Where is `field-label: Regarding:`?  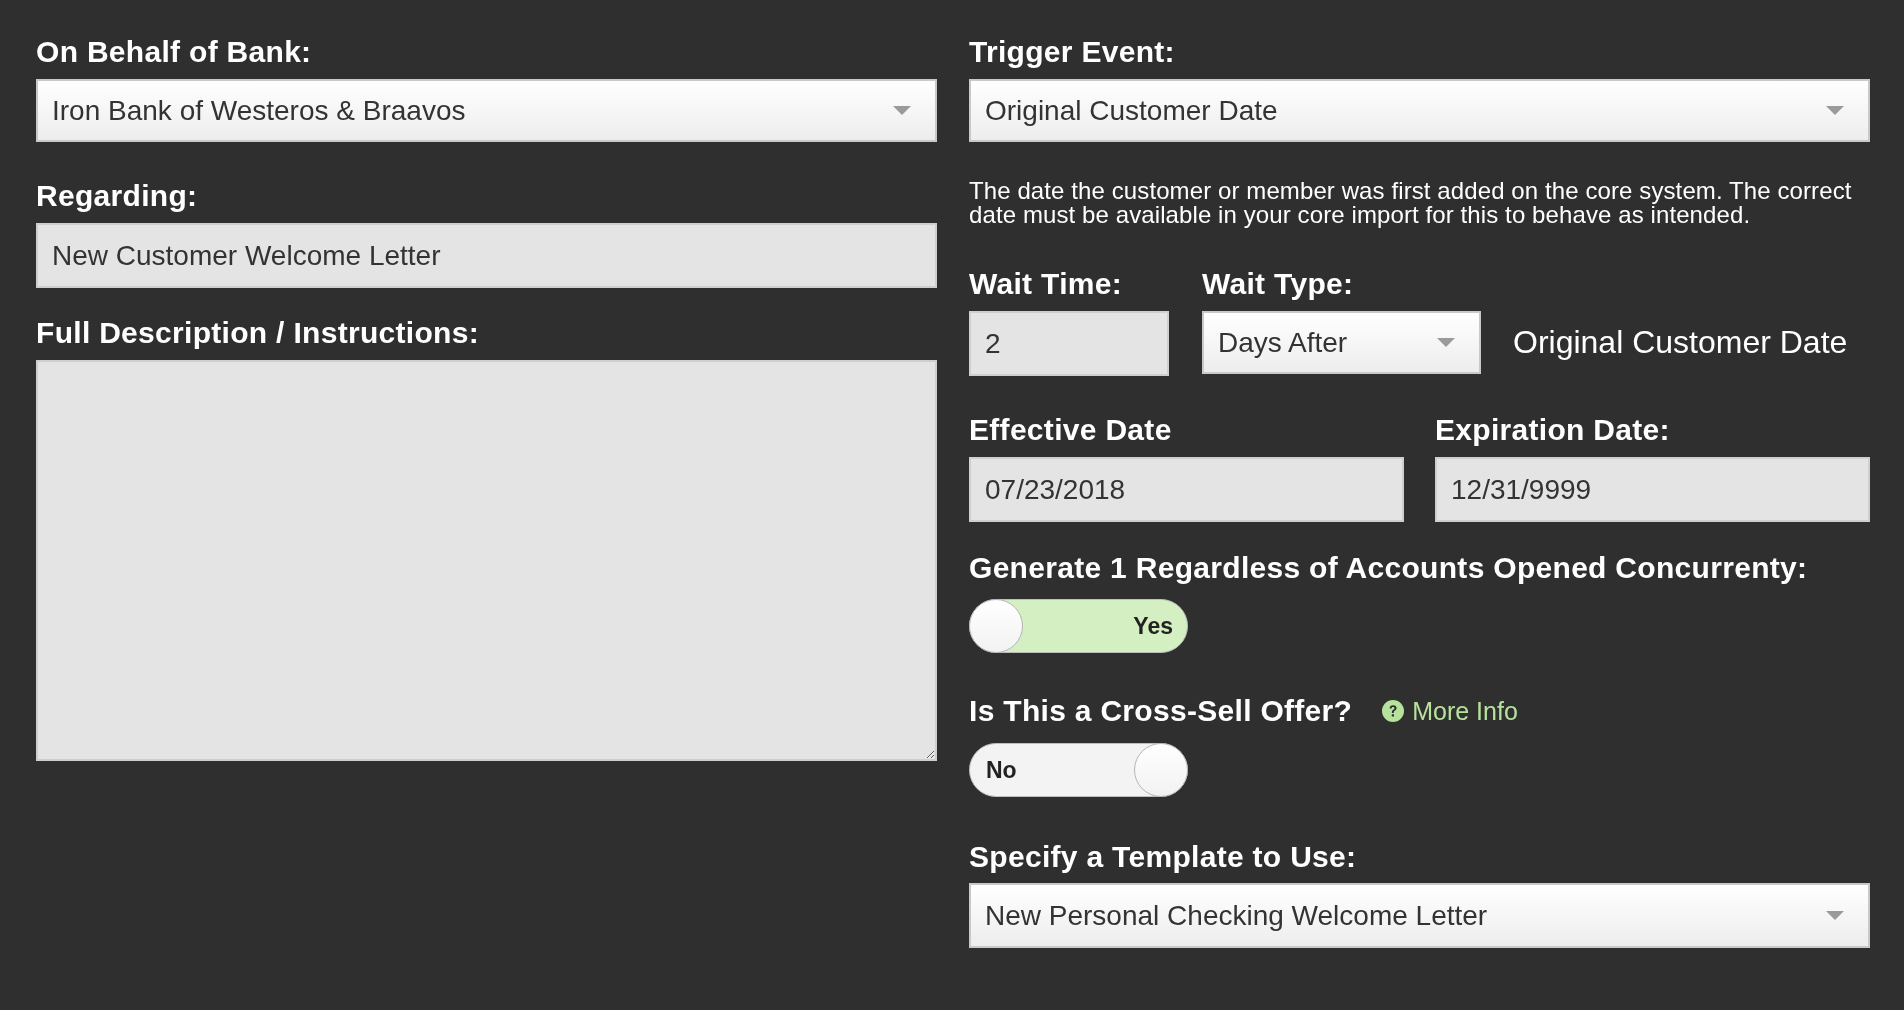 field-label: Regarding: is located at coordinates (117, 196).